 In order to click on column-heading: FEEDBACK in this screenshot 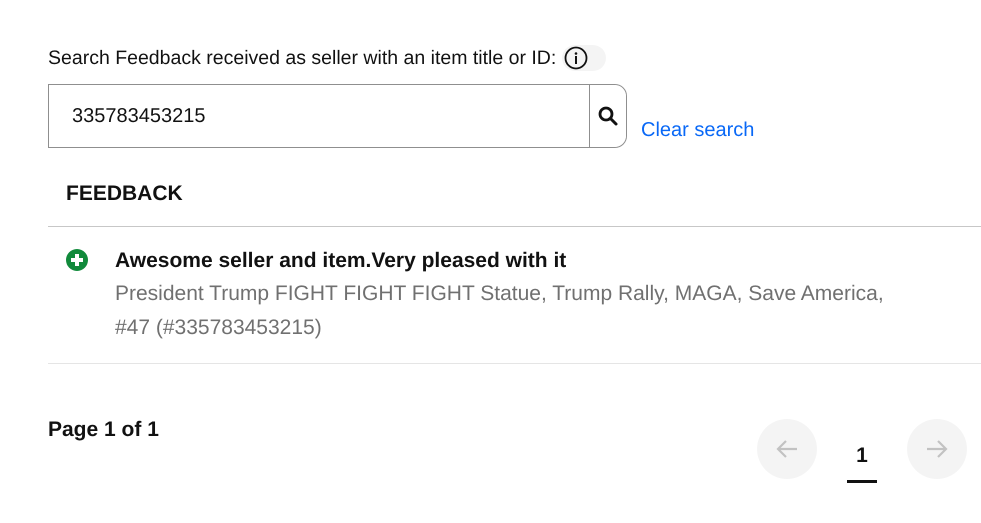, I will do `click(124, 193)`.